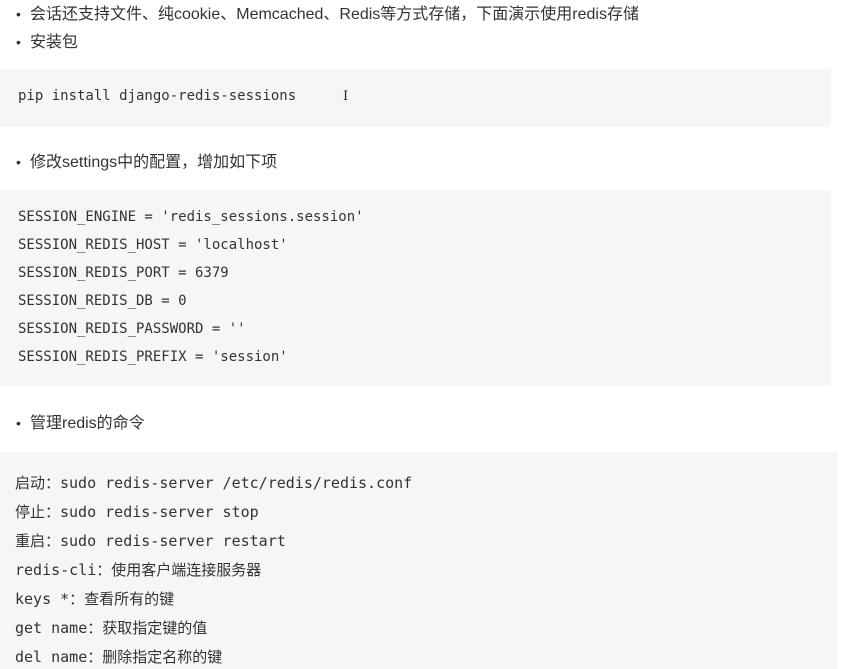 This screenshot has height=669, width=858. Describe the element at coordinates (154, 162) in the screenshot. I see `bullet-text: 修改settings中的配置，增加如下项` at that location.